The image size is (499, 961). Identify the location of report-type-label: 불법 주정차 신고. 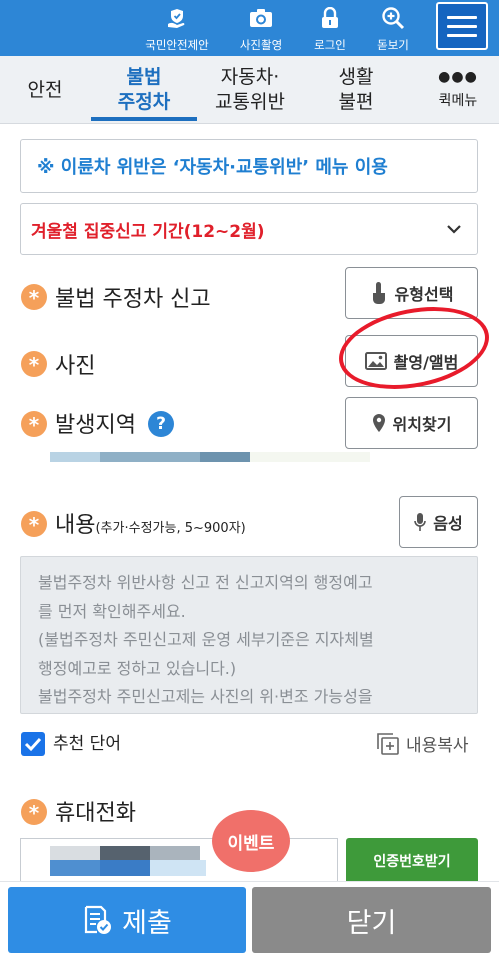
(133, 299).